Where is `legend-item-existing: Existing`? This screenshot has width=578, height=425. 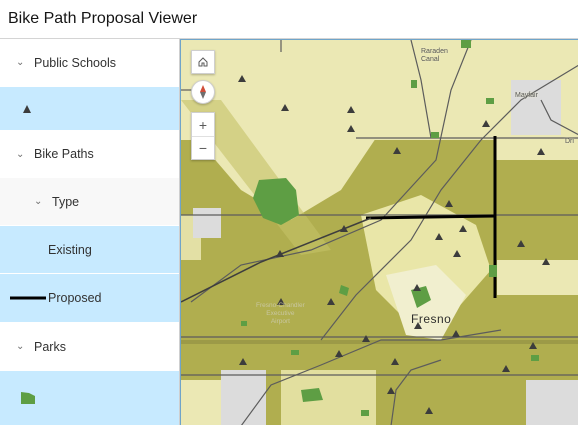 legend-item-existing: Existing is located at coordinates (89, 249).